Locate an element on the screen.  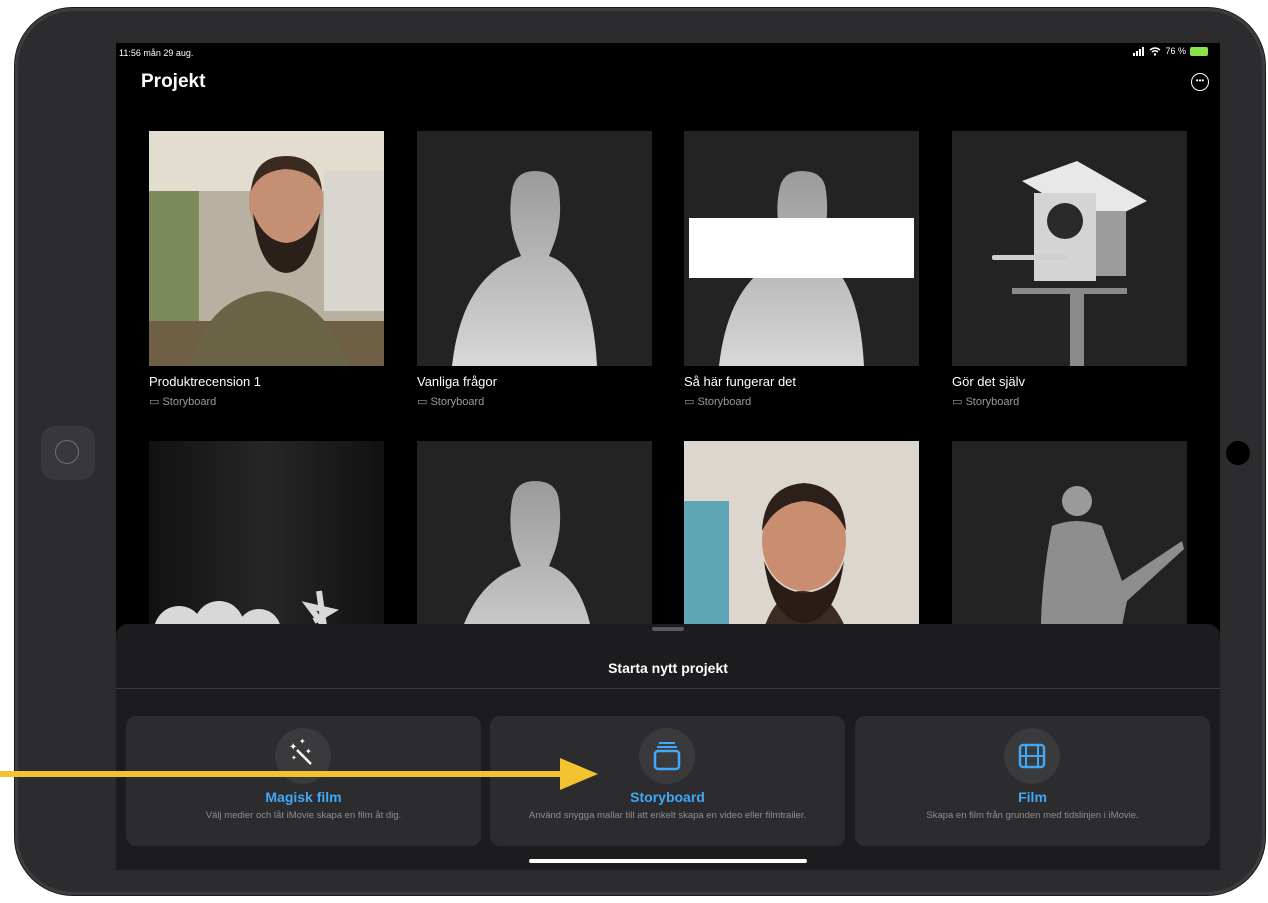
project-title: Produktrecension 1 is located at coordinates (205, 381).